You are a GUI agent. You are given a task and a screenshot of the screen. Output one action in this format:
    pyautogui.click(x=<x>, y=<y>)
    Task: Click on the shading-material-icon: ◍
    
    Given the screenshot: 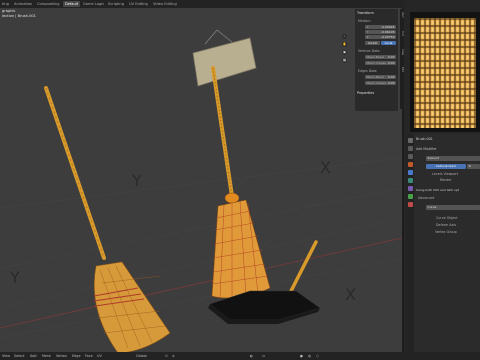 What is the action you would take?
    pyautogui.click(x=309, y=356)
    